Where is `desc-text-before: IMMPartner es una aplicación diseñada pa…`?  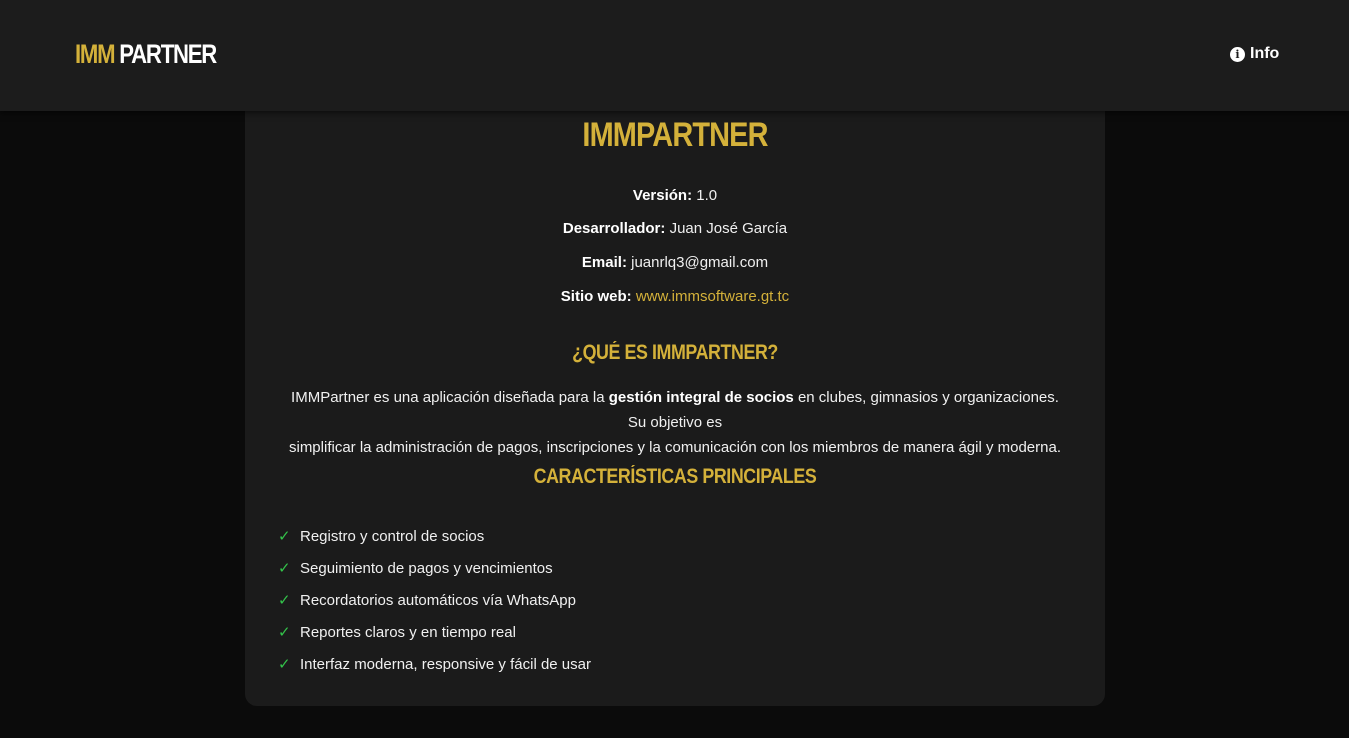
desc-text-before: IMMPartner es una aplicación diseñada pa… is located at coordinates (450, 397).